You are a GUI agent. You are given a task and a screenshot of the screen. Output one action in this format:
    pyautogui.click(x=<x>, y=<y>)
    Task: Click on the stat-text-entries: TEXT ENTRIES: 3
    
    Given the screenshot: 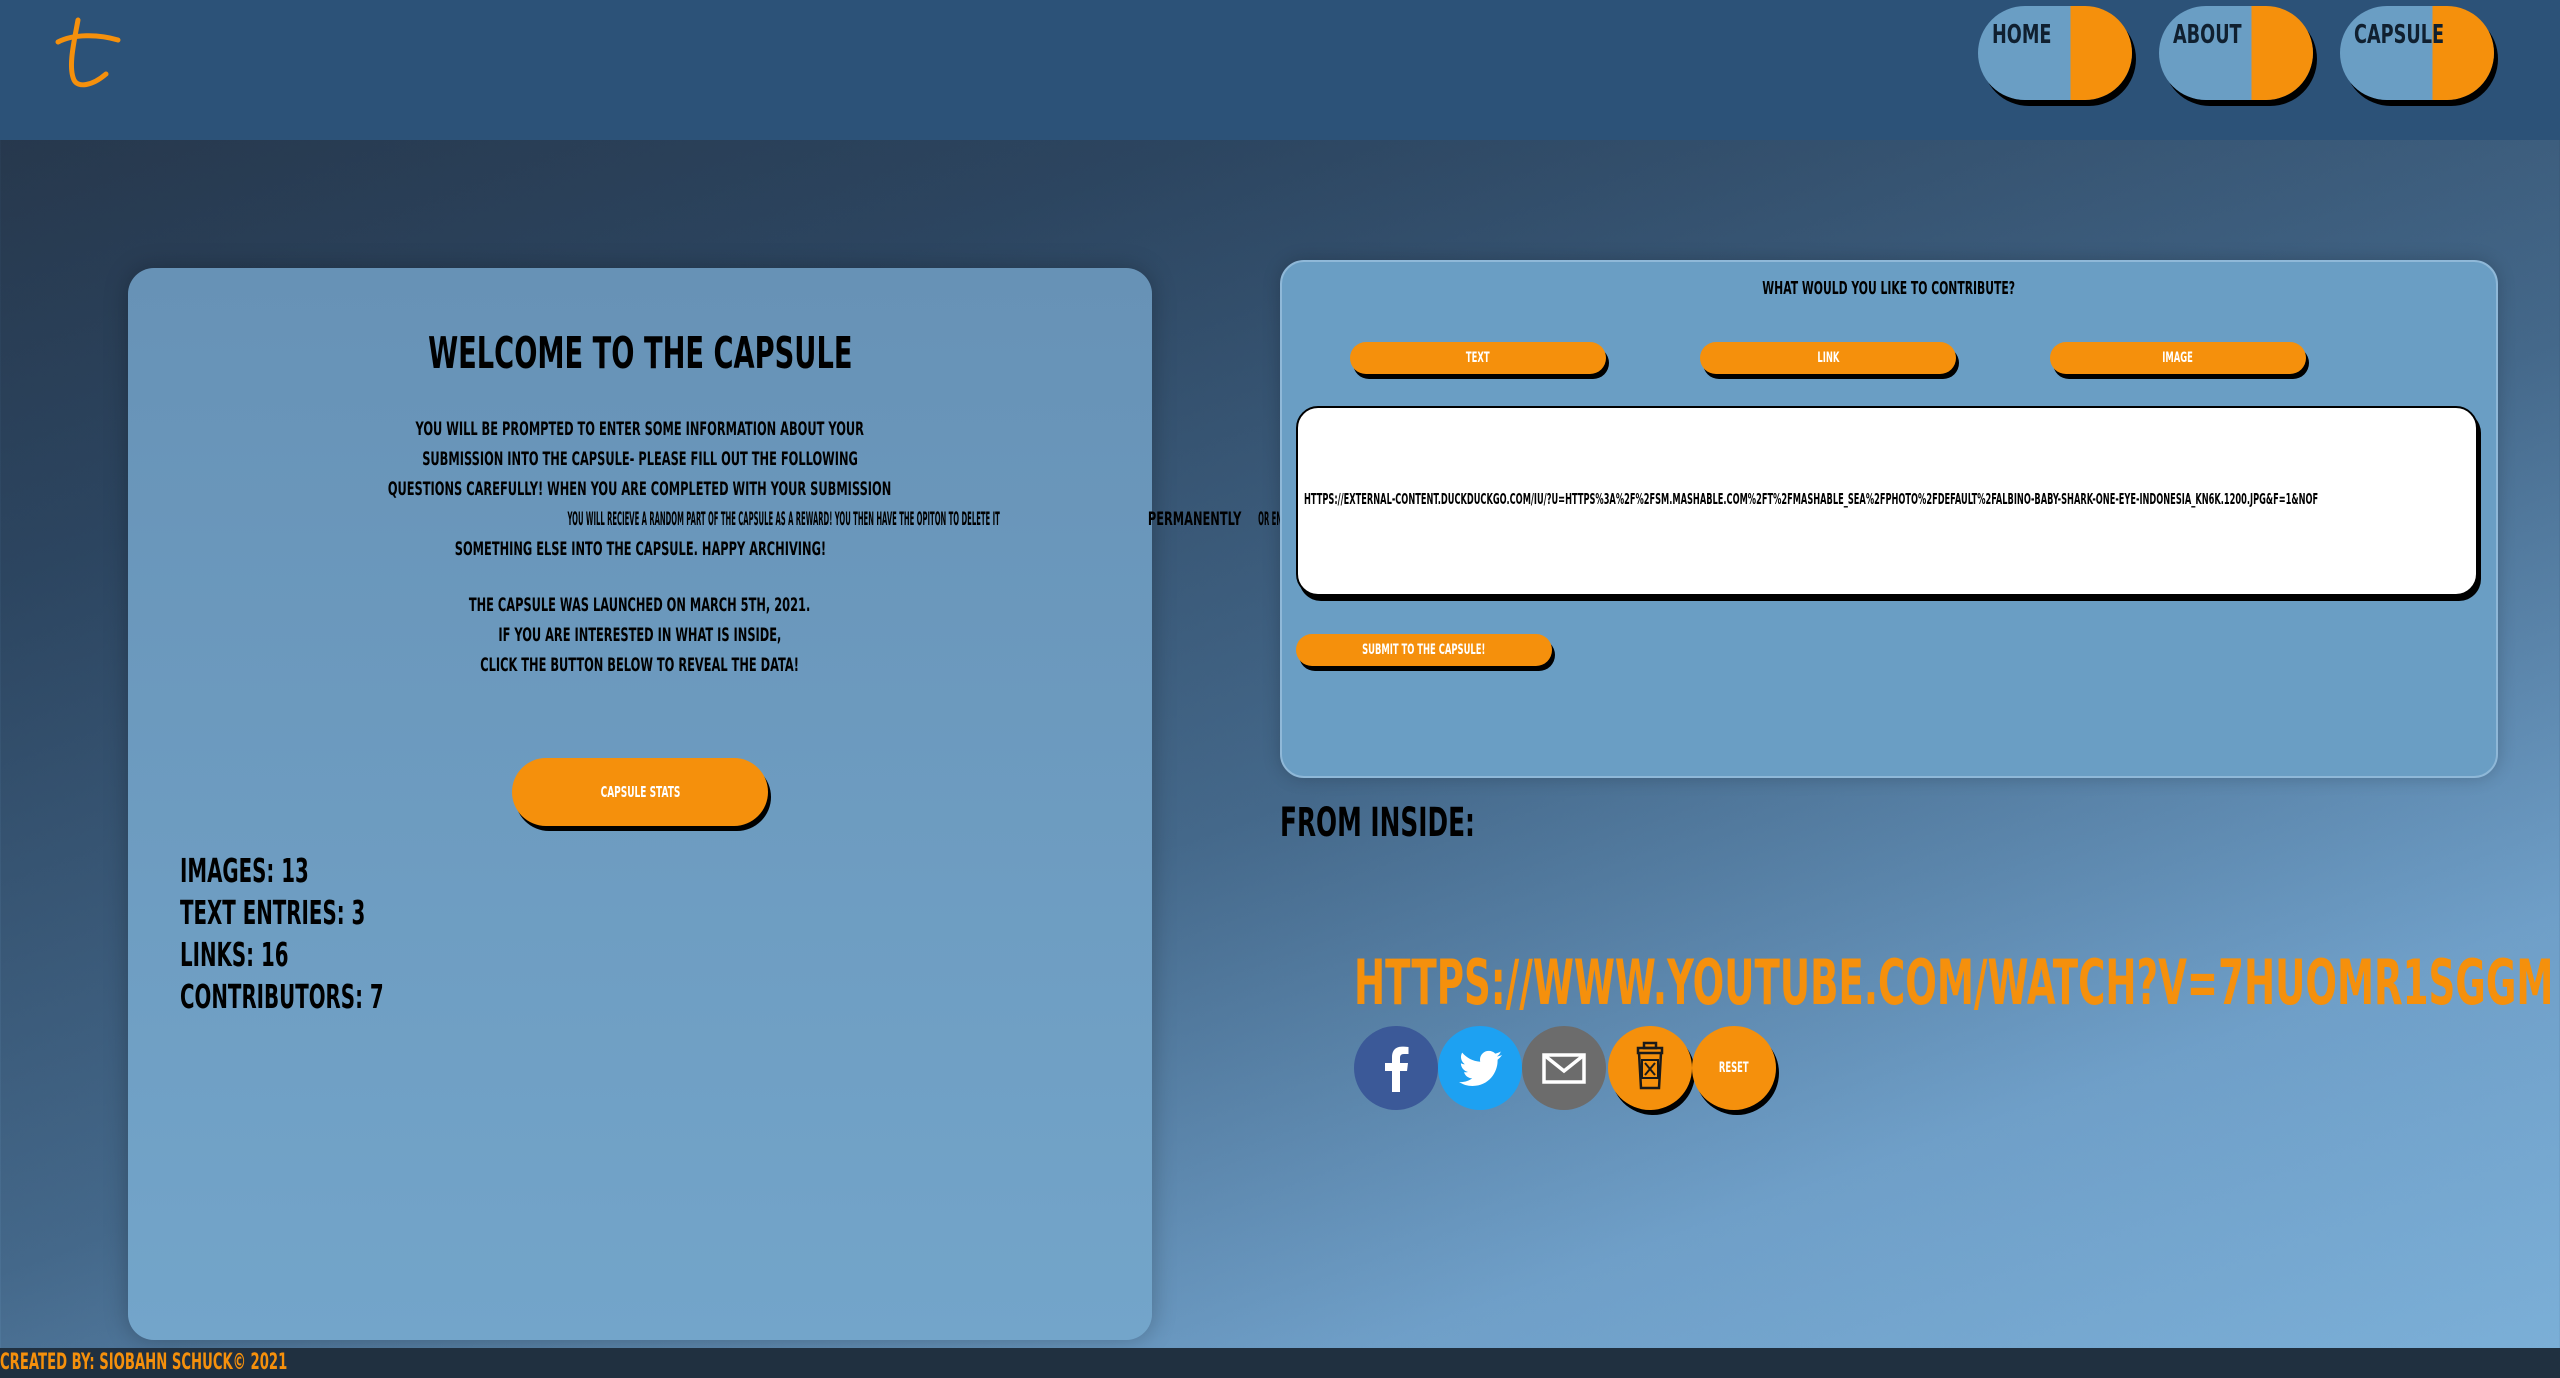 What is the action you would take?
    pyautogui.click(x=273, y=912)
    